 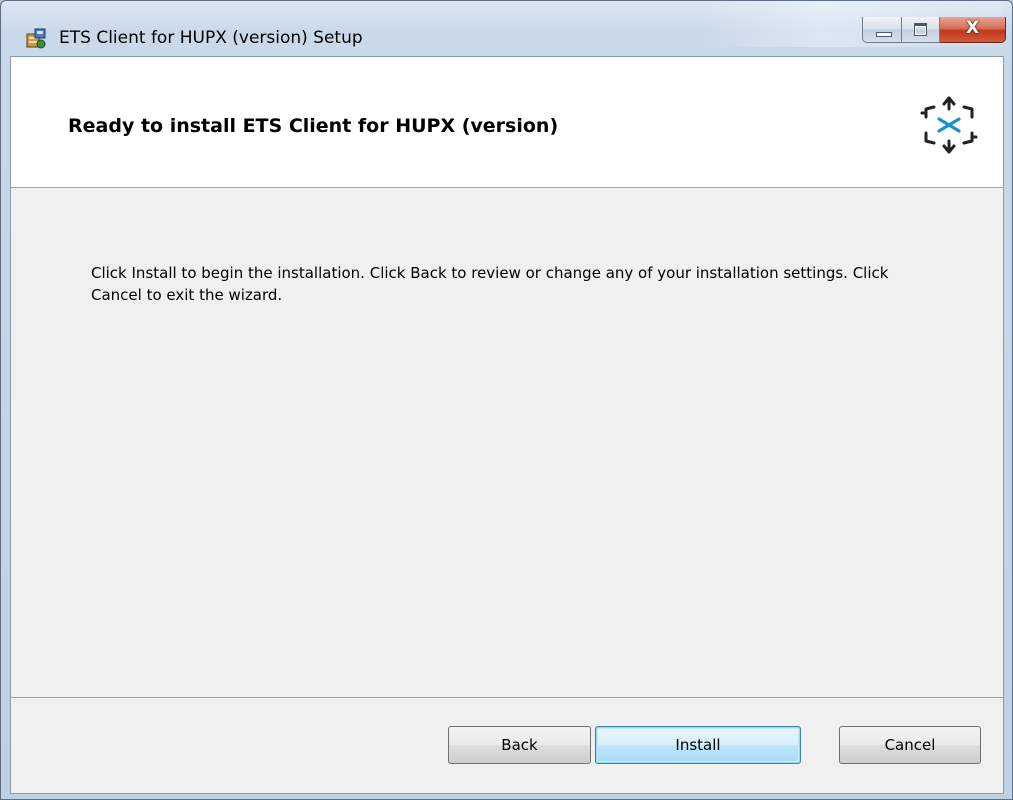 What do you see at coordinates (882, 30) in the screenshot?
I see `minimize-button` at bounding box center [882, 30].